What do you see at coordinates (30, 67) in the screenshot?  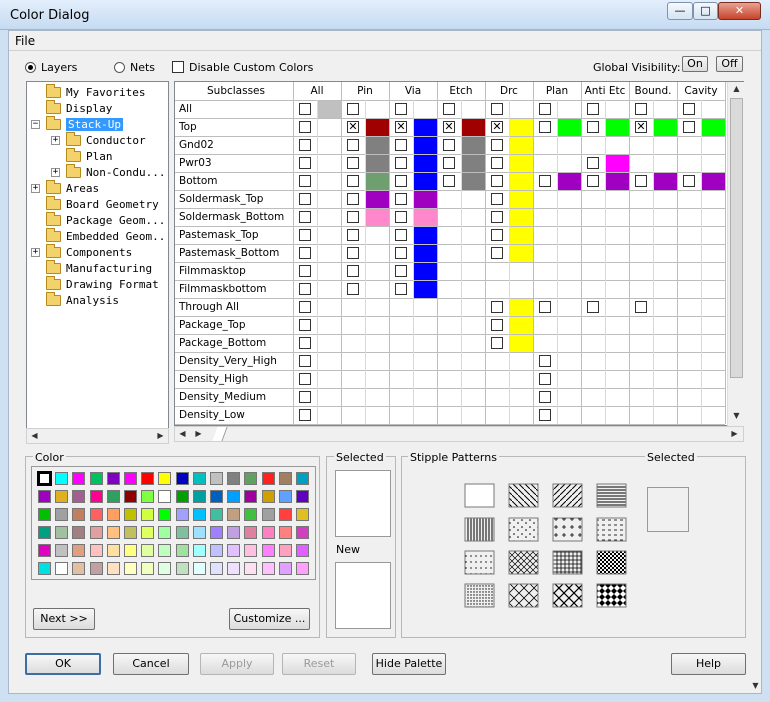 I see `layers-radio` at bounding box center [30, 67].